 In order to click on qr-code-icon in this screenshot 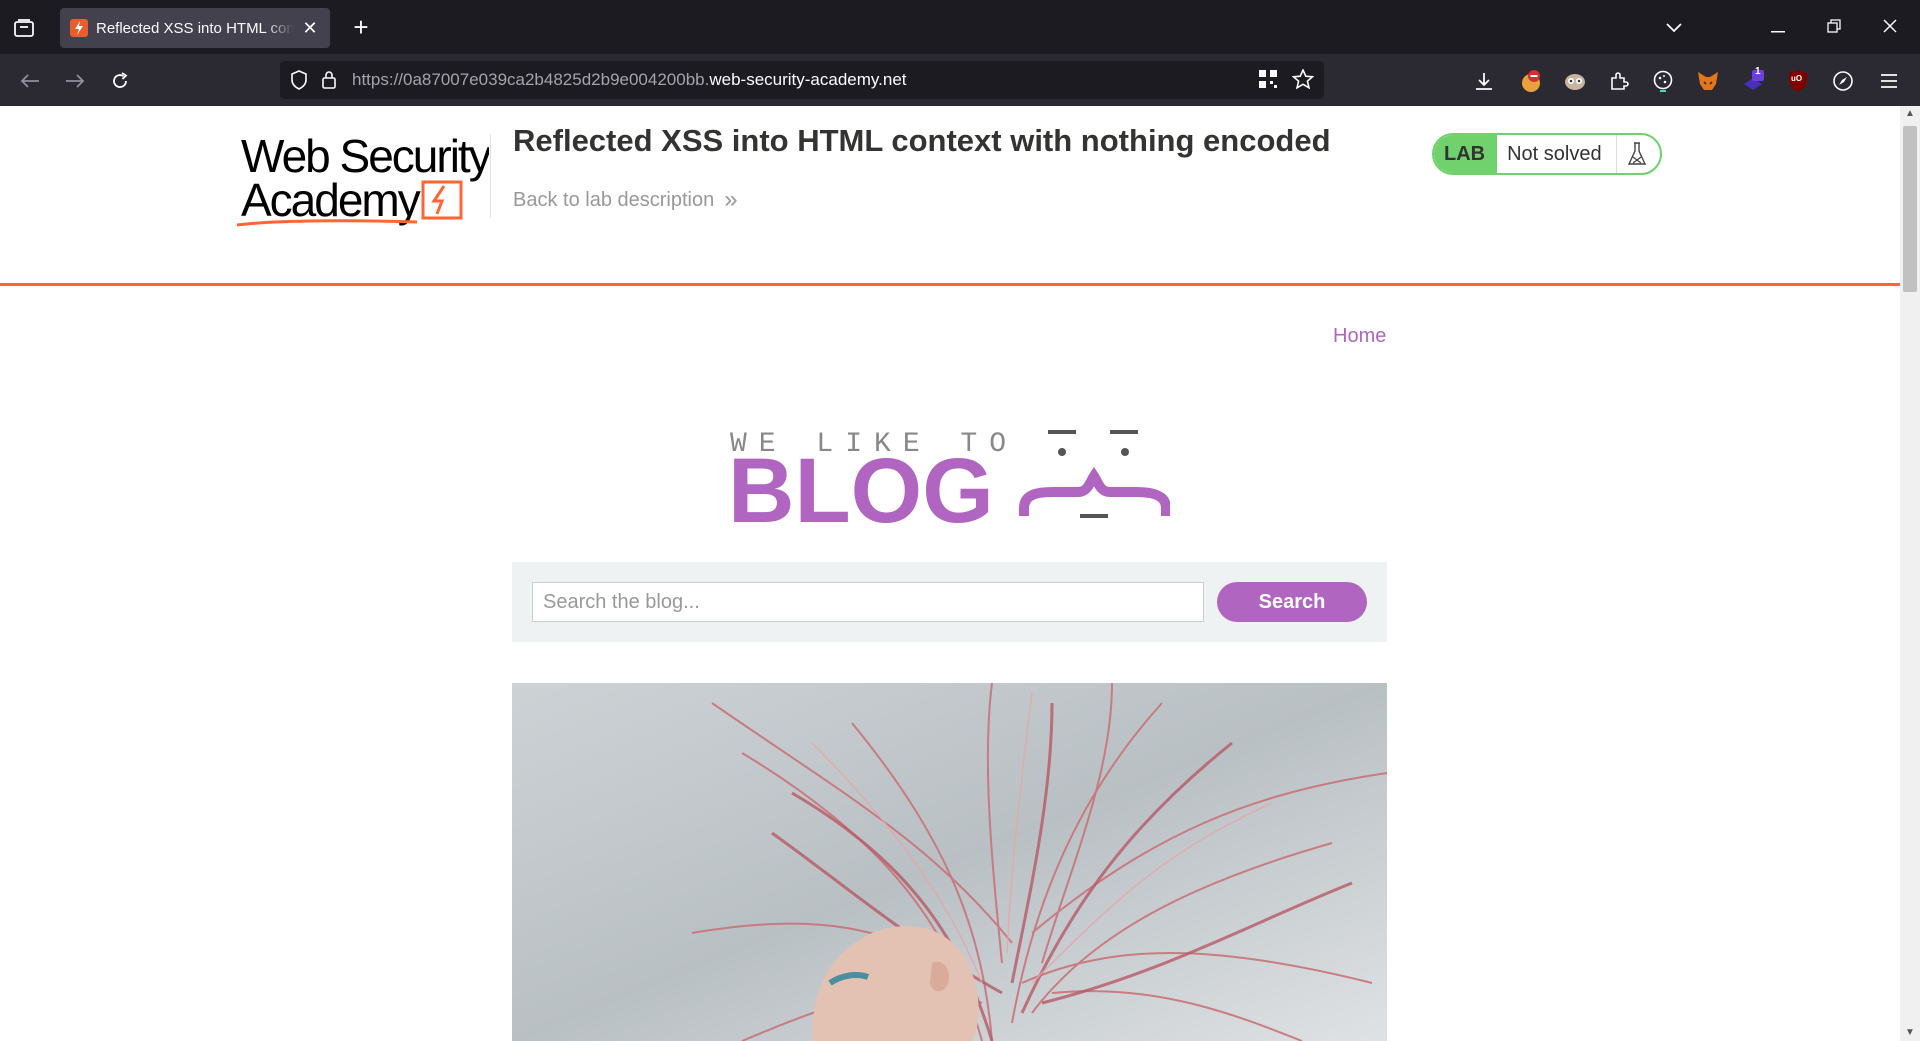, I will do `click(1268, 81)`.